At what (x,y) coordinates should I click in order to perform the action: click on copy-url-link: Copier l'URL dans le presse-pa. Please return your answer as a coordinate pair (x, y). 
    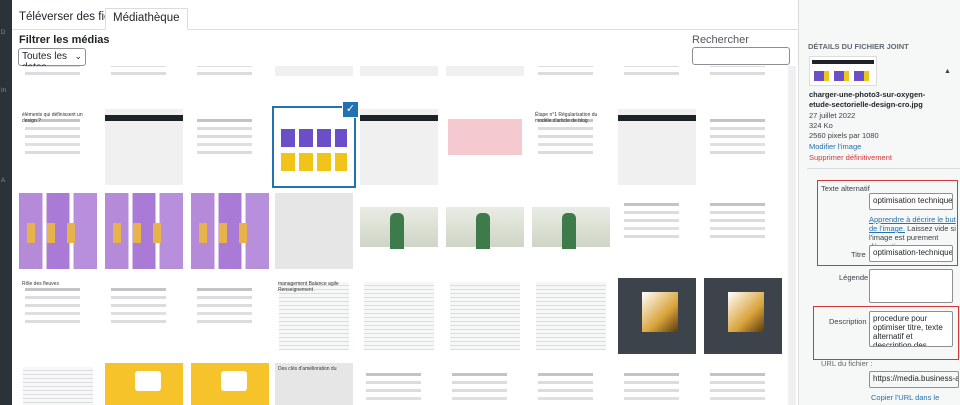
    Looking at the image, I should click on (915, 399).